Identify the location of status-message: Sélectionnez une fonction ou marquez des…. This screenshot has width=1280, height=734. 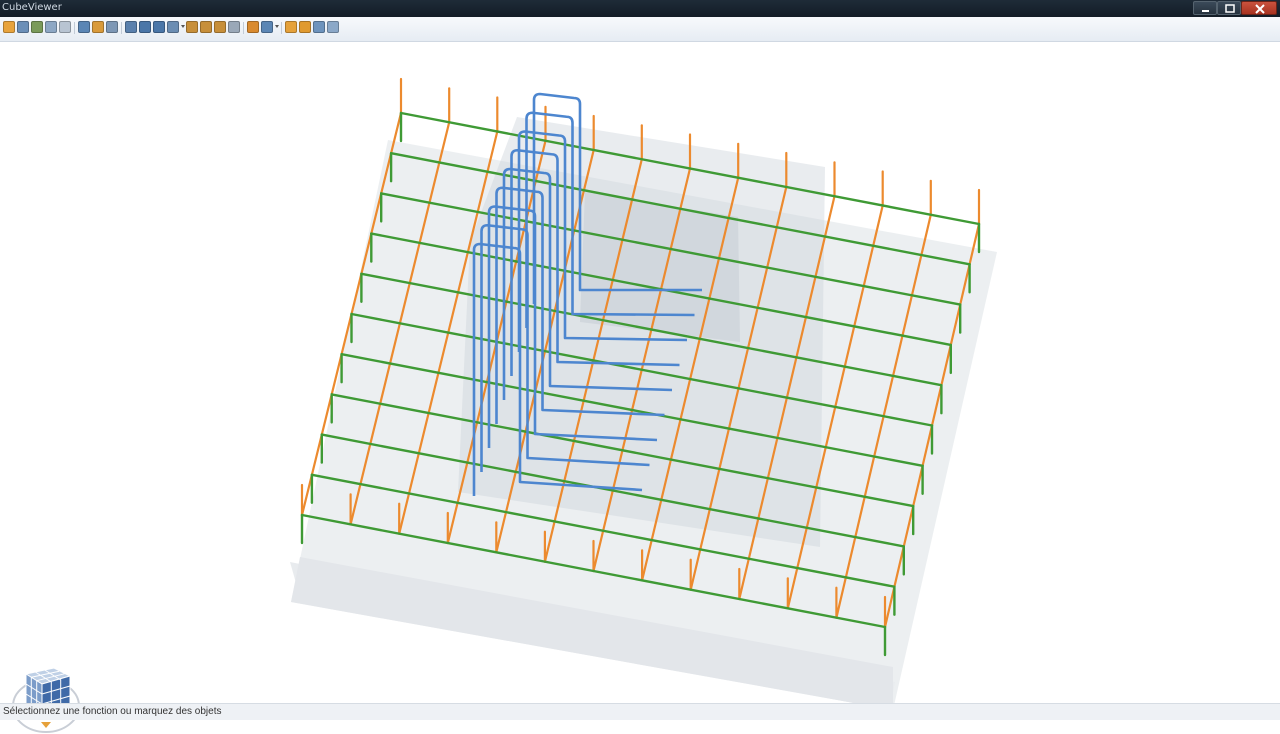
(112, 711).